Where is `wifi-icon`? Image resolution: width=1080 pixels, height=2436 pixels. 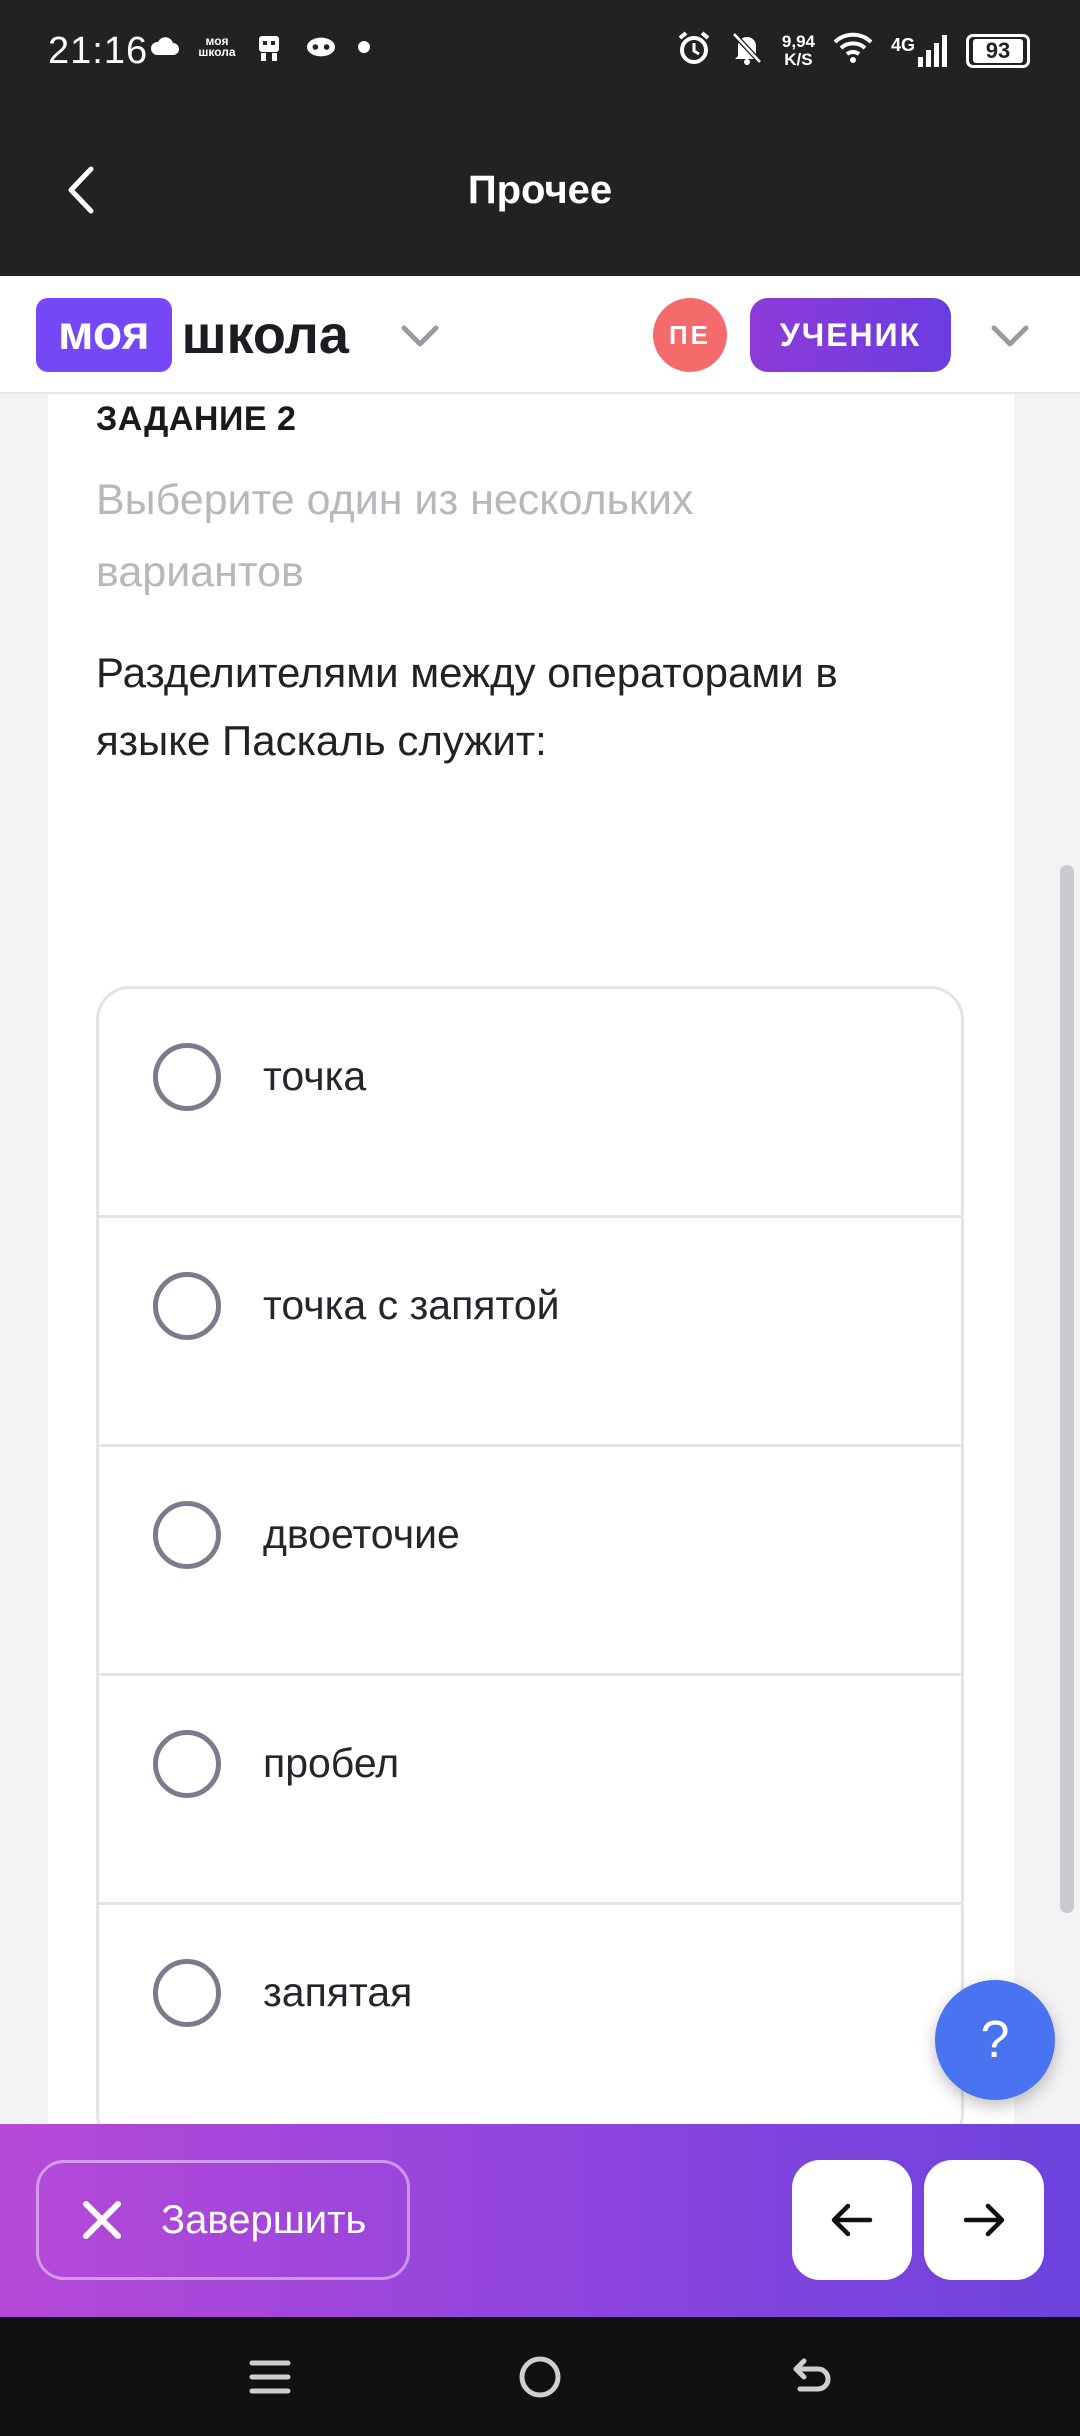
wifi-icon is located at coordinates (853, 50).